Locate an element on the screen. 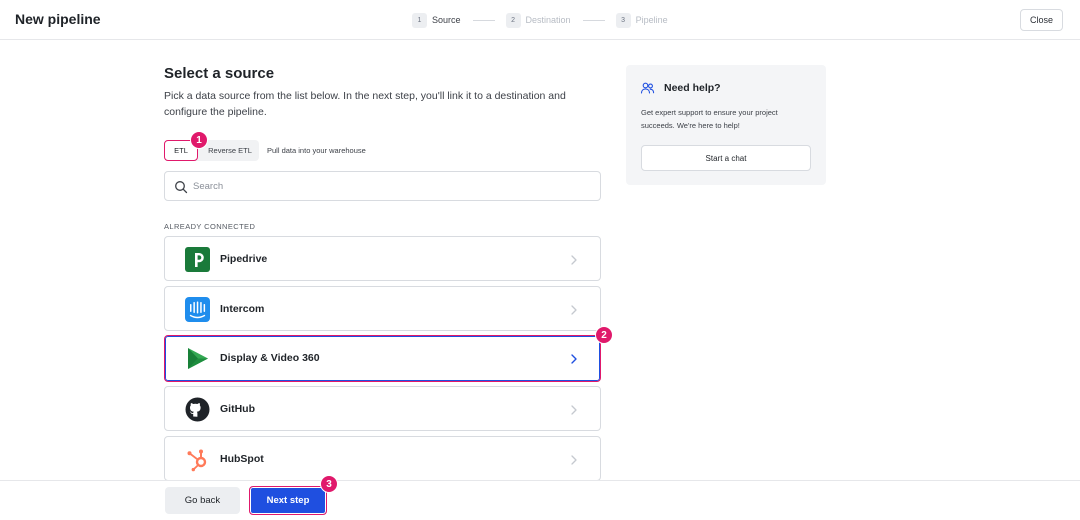  source-item-intercom: Intercom is located at coordinates (382, 308).